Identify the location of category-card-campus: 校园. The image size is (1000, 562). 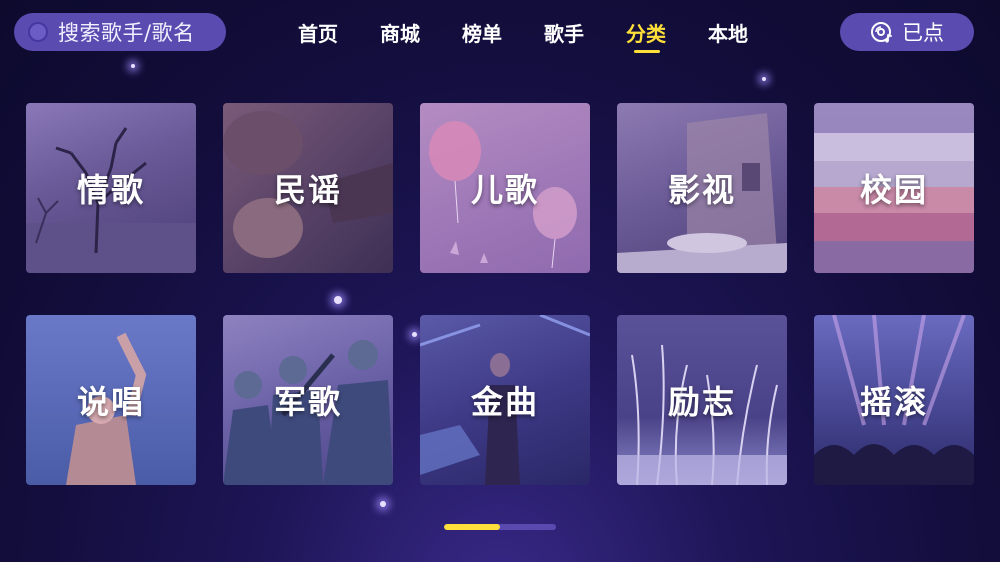
(894, 188).